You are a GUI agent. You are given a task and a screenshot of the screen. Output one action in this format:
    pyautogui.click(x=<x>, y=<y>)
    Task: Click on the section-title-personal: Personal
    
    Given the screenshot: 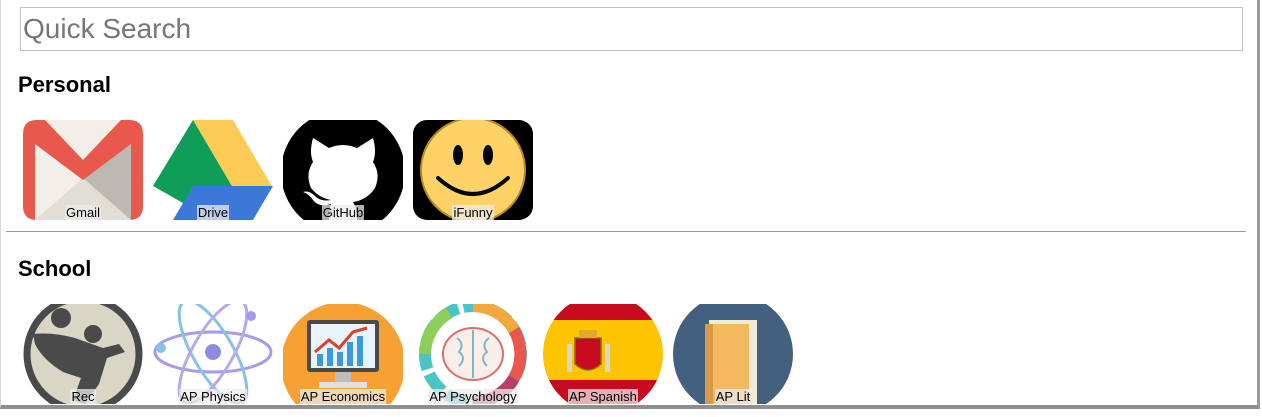 What is the action you would take?
    pyautogui.click(x=64, y=84)
    